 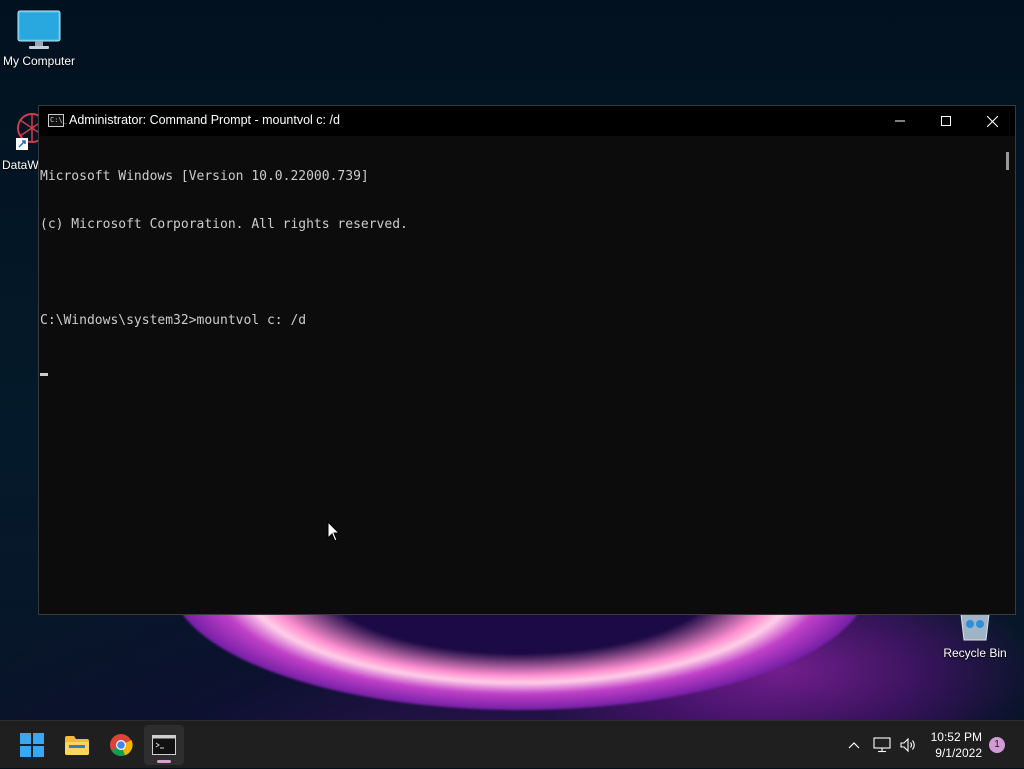 I want to click on scrollbar-thumb, so click(x=1007, y=161).